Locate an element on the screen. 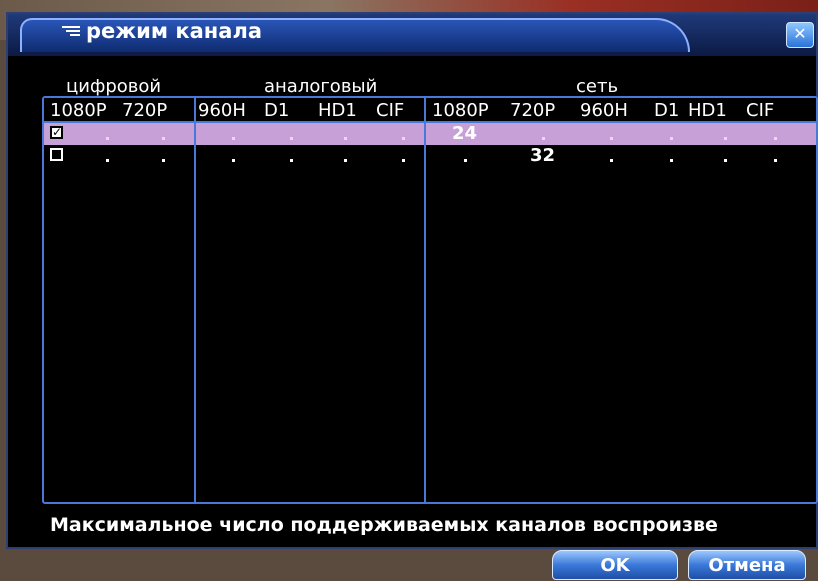  group-label-network: сеть is located at coordinates (597, 86).